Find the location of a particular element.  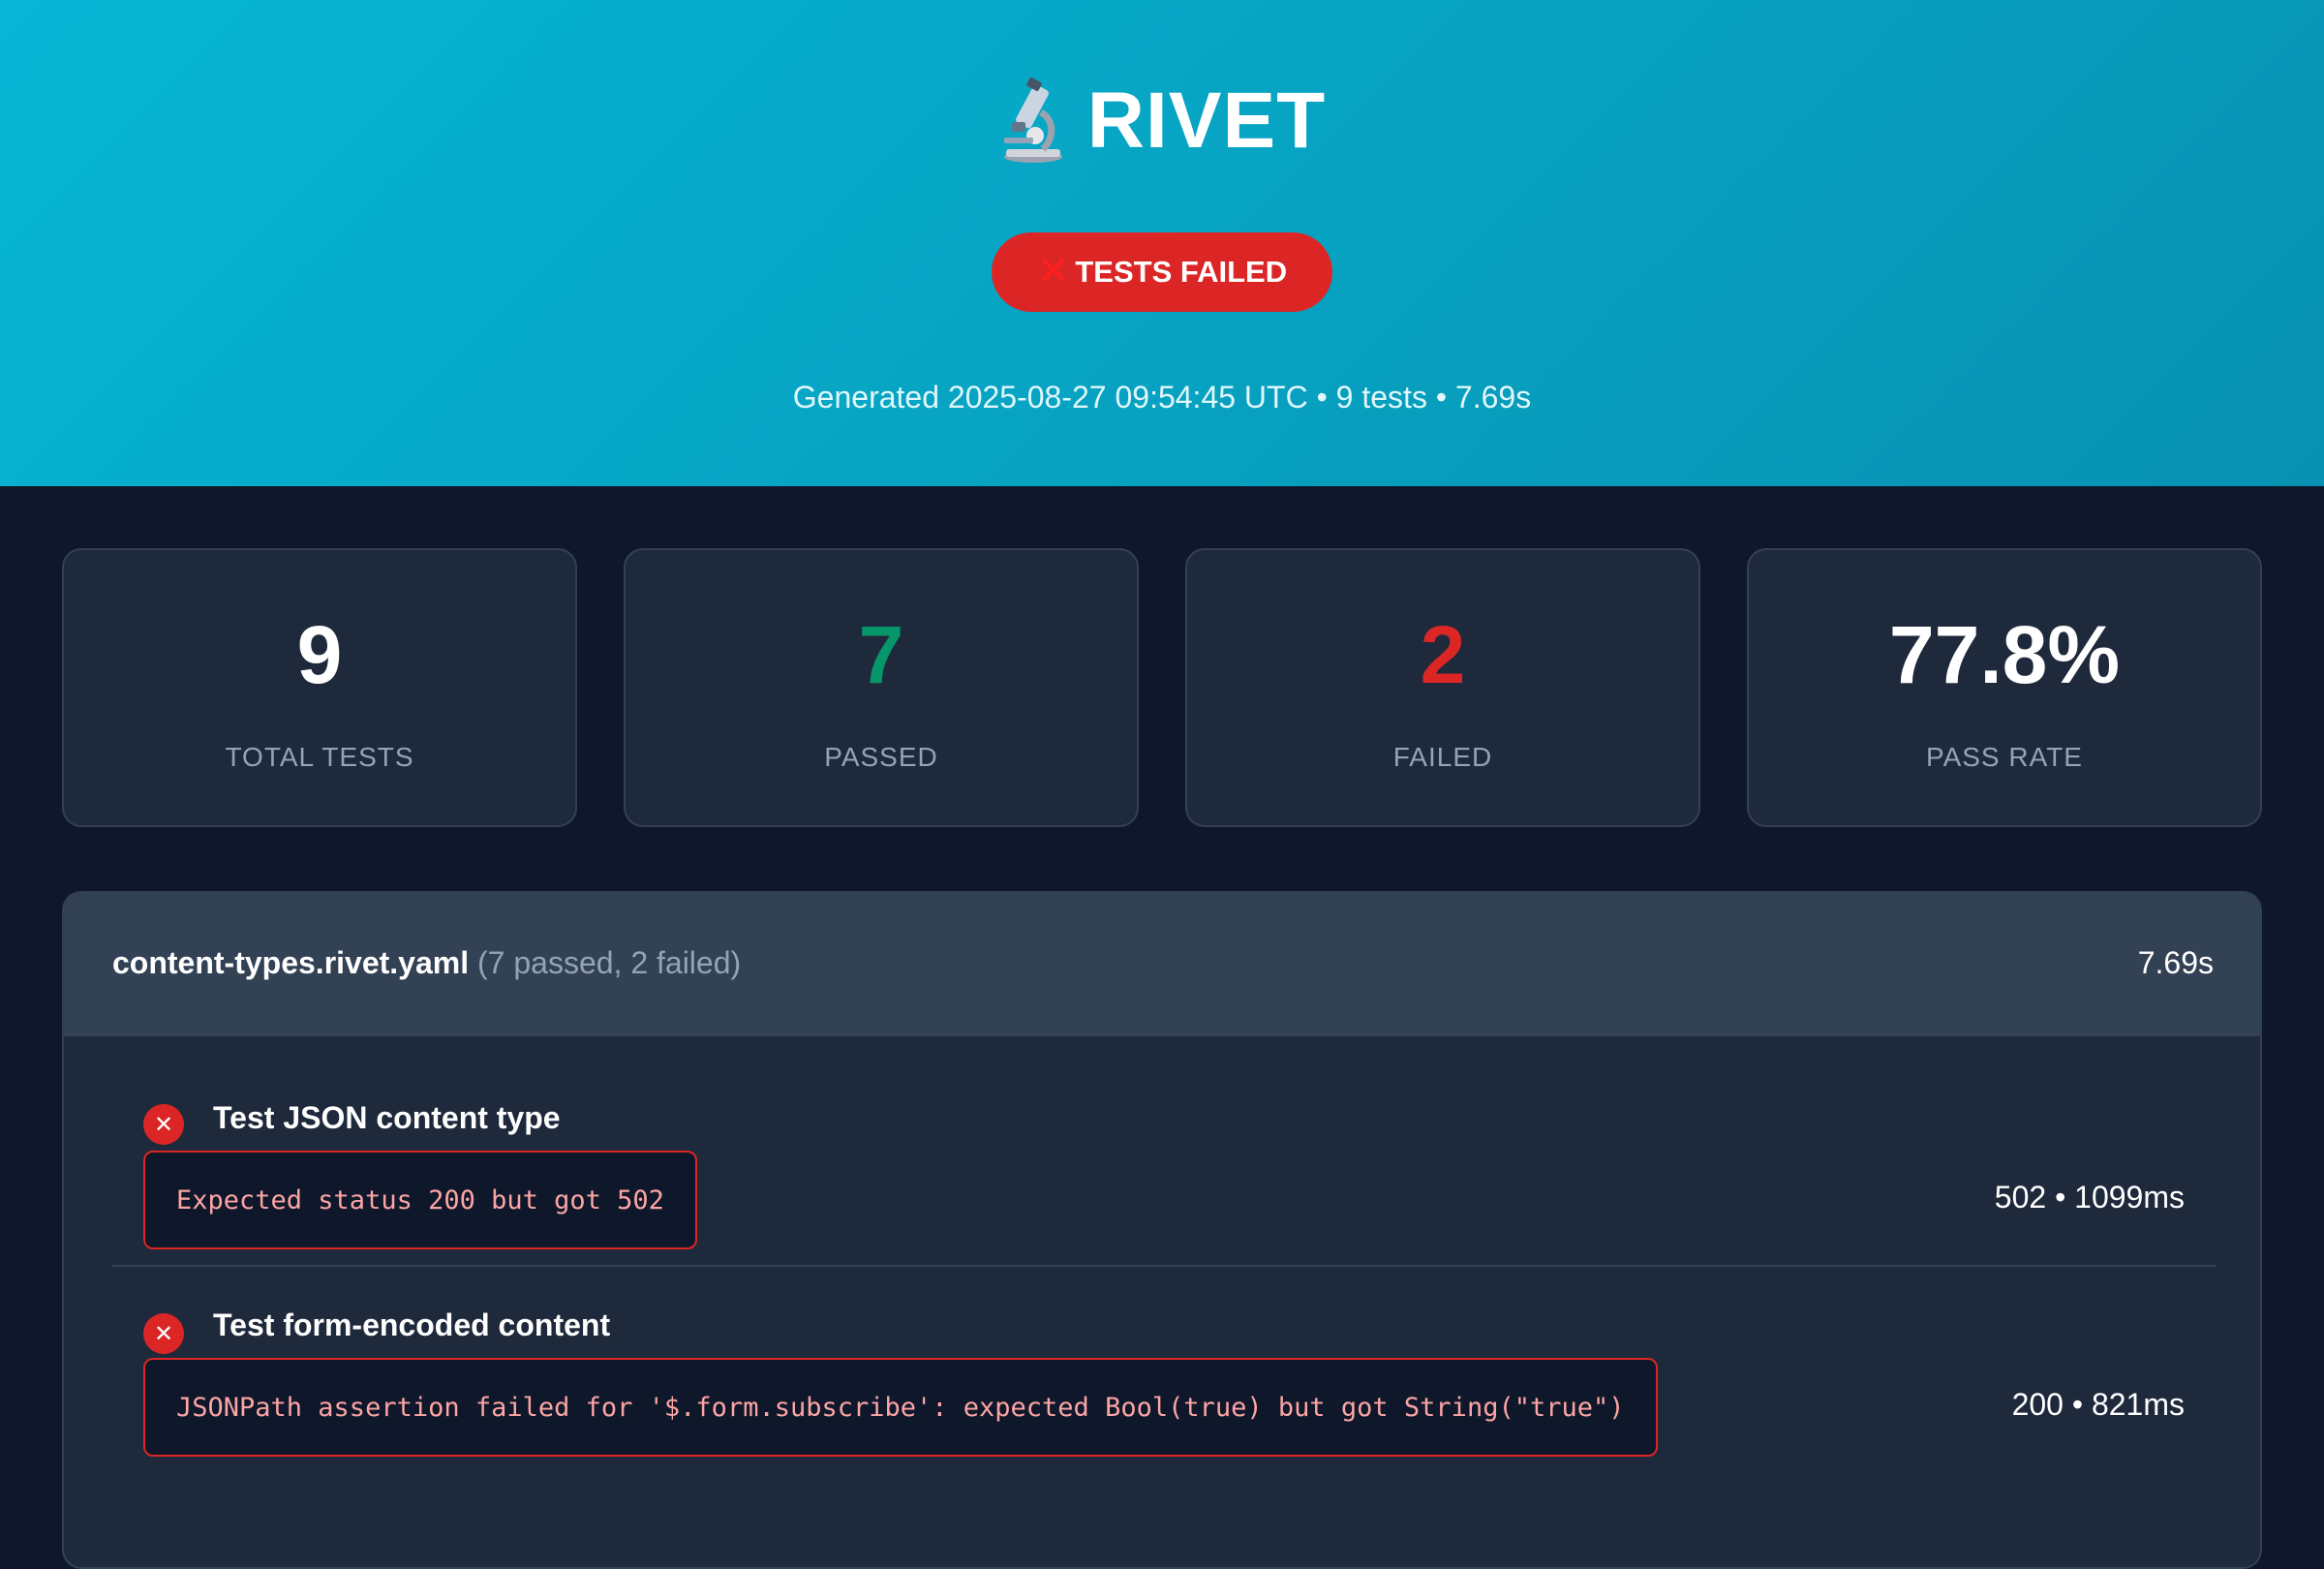

report-title: RIVET is located at coordinates (1162, 121).